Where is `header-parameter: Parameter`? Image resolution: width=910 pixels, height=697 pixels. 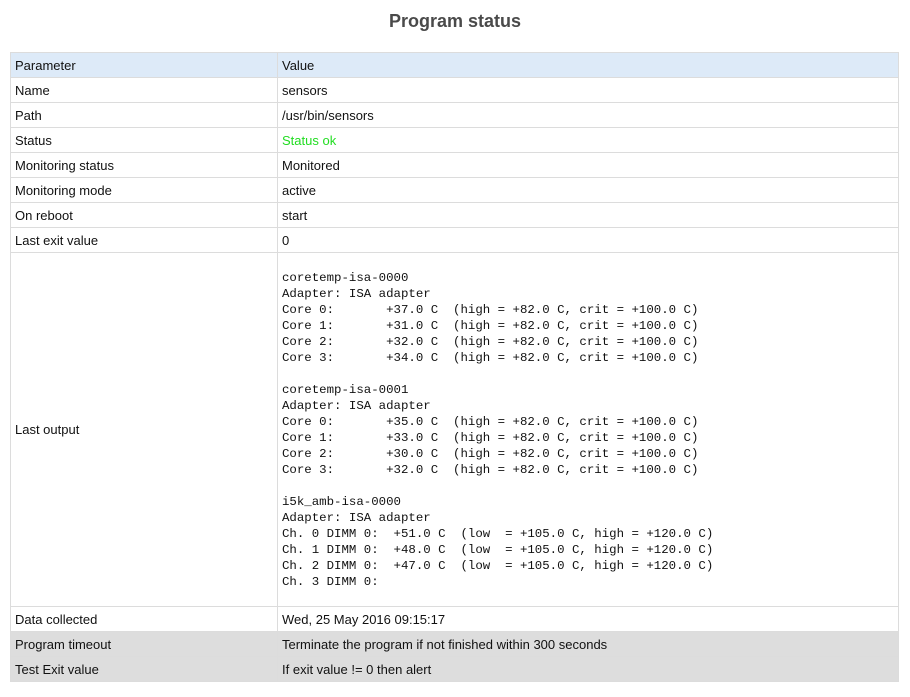
header-parameter: Parameter is located at coordinates (144, 65).